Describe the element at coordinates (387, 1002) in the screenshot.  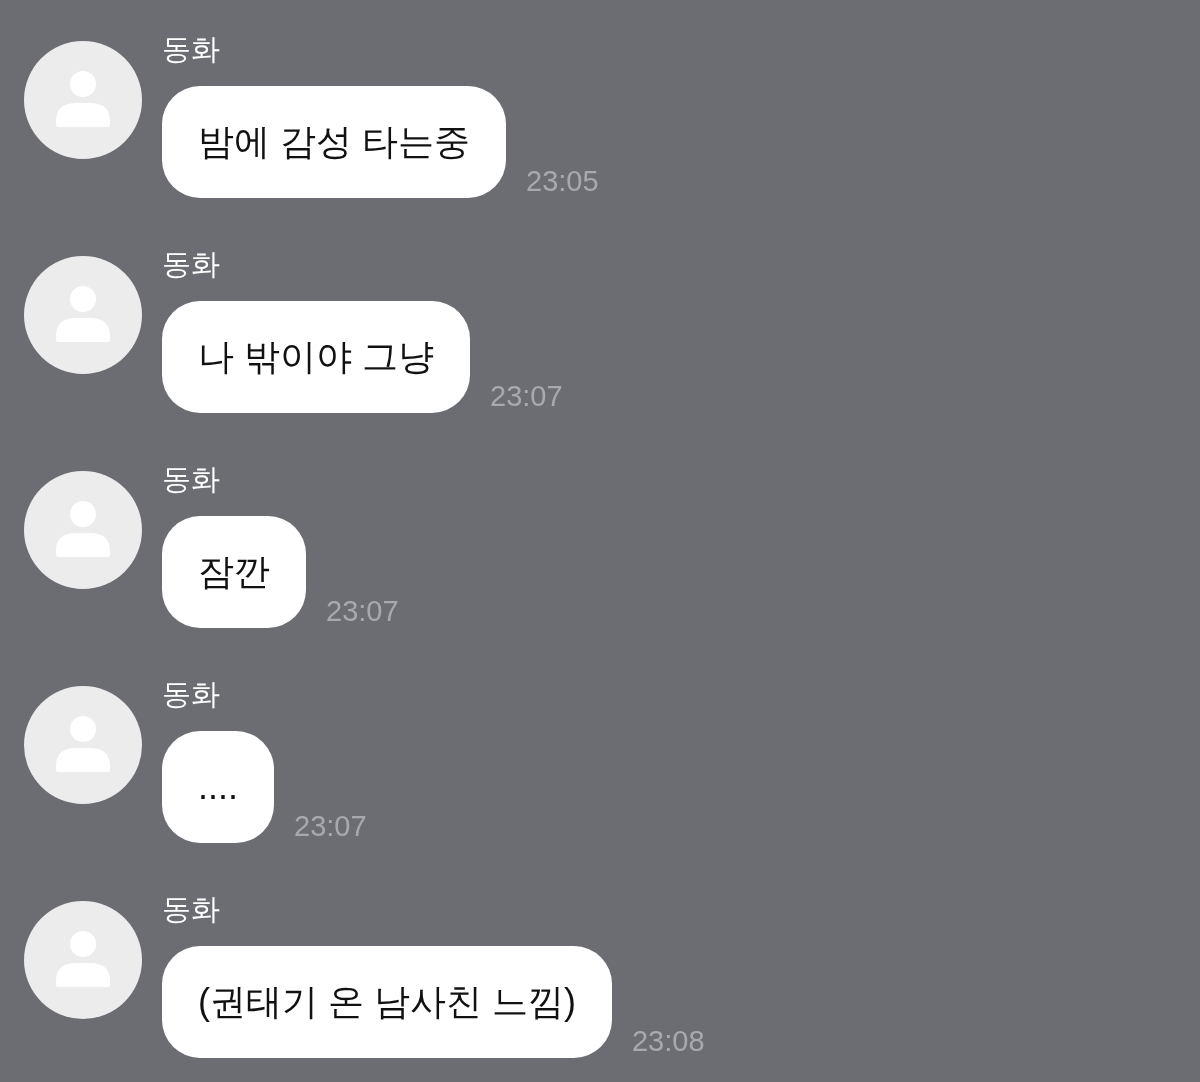
I see `message-bubble: (권태기 온 남사친 느낌)` at that location.